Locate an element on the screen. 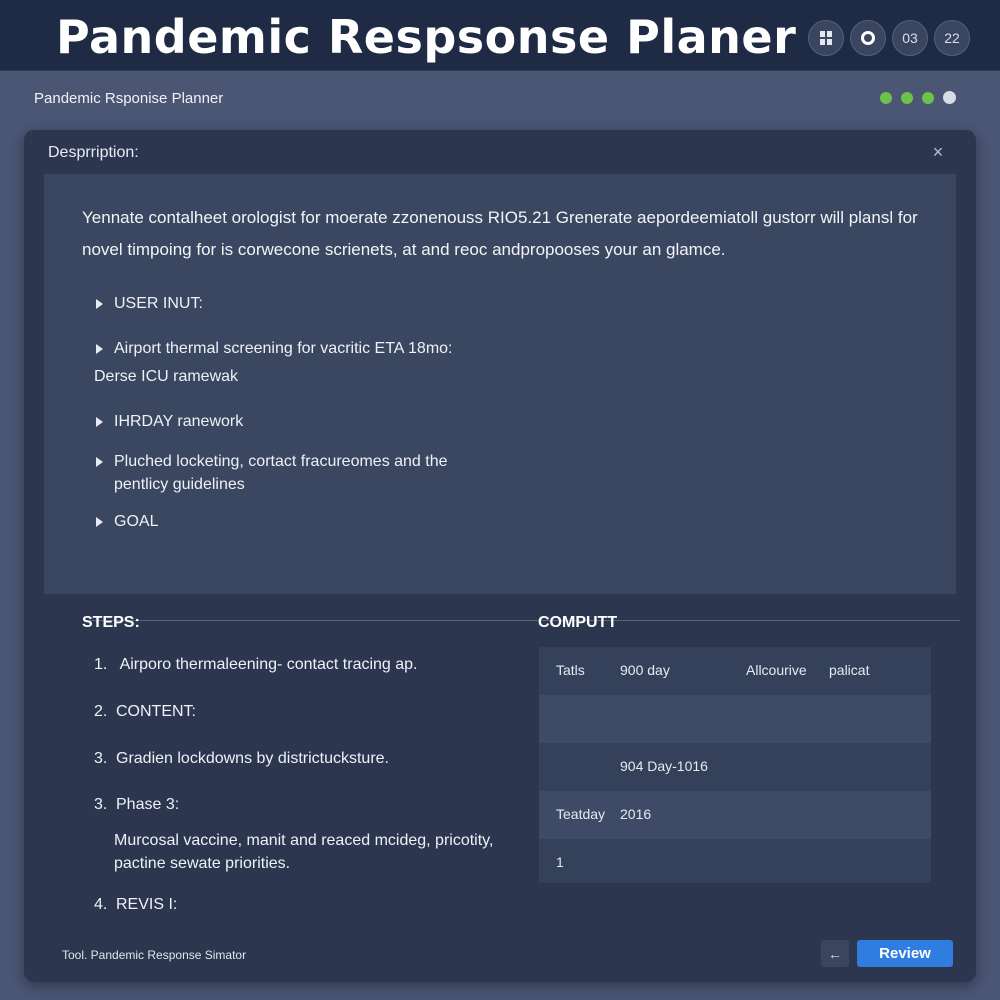 The image size is (1000, 1000). table-cell: 2016 is located at coordinates (636, 814).